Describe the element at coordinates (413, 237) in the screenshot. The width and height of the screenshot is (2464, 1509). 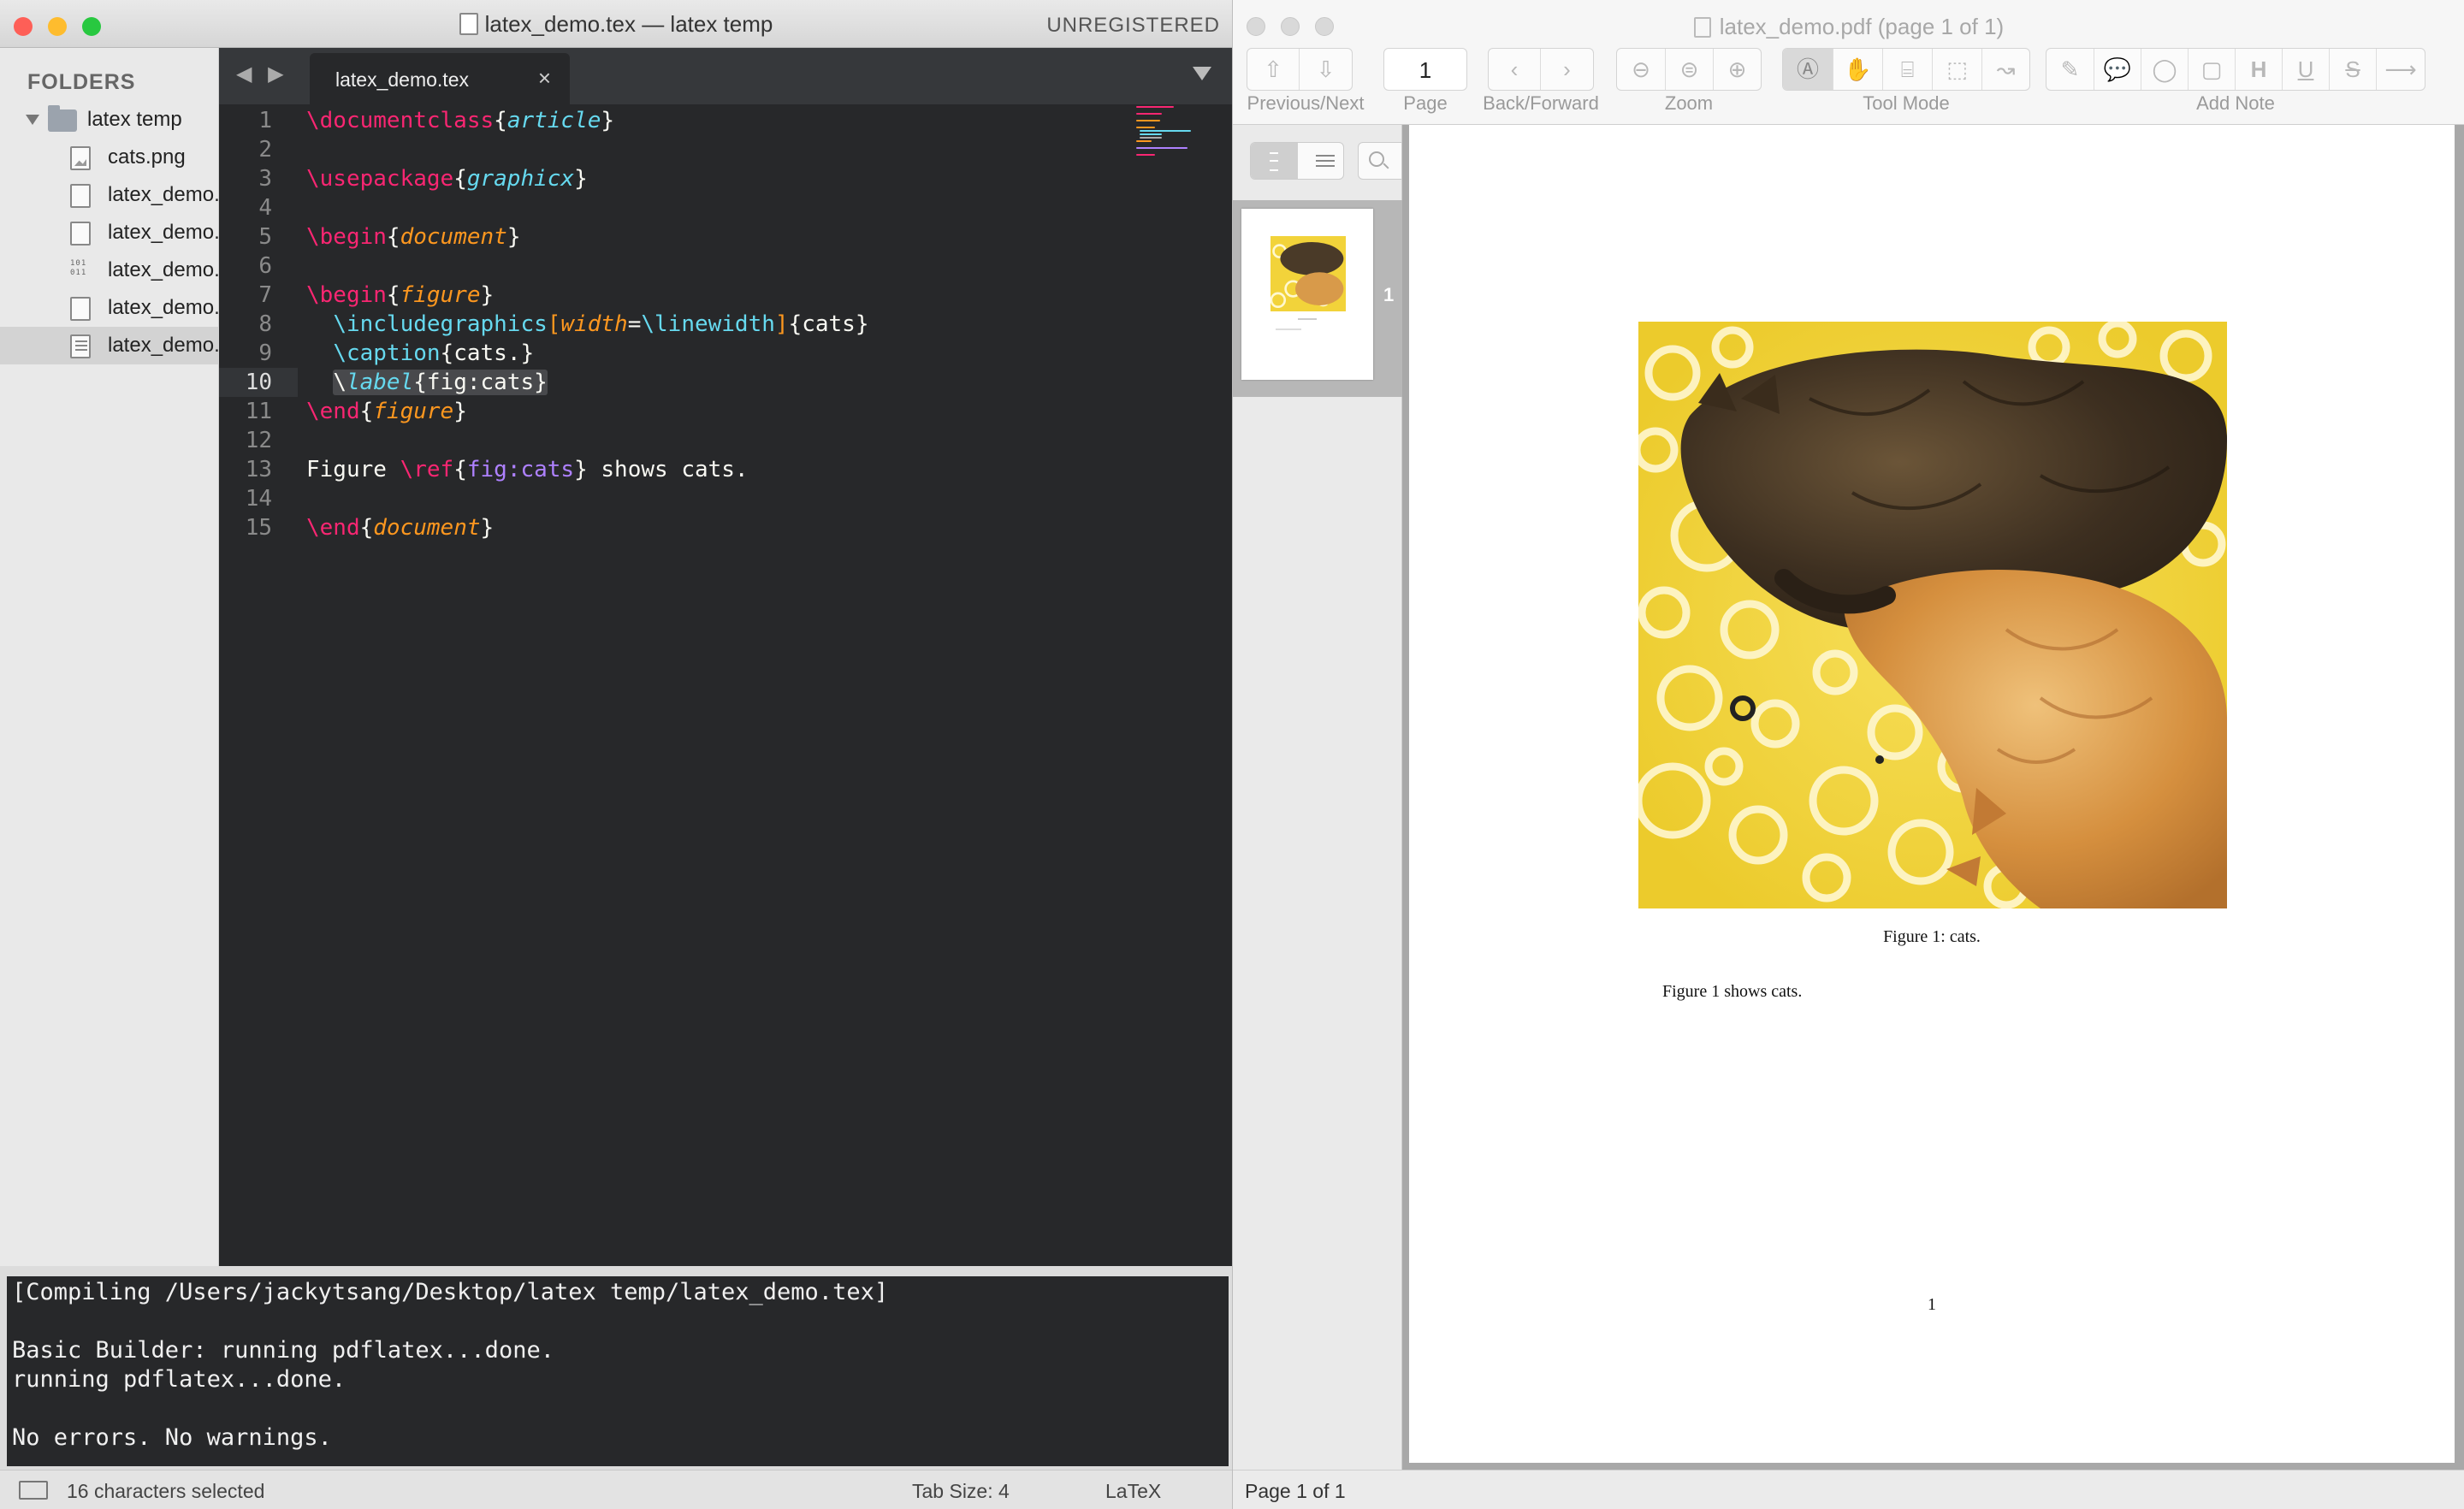
I see `code-line-5: \begin{document}` at that location.